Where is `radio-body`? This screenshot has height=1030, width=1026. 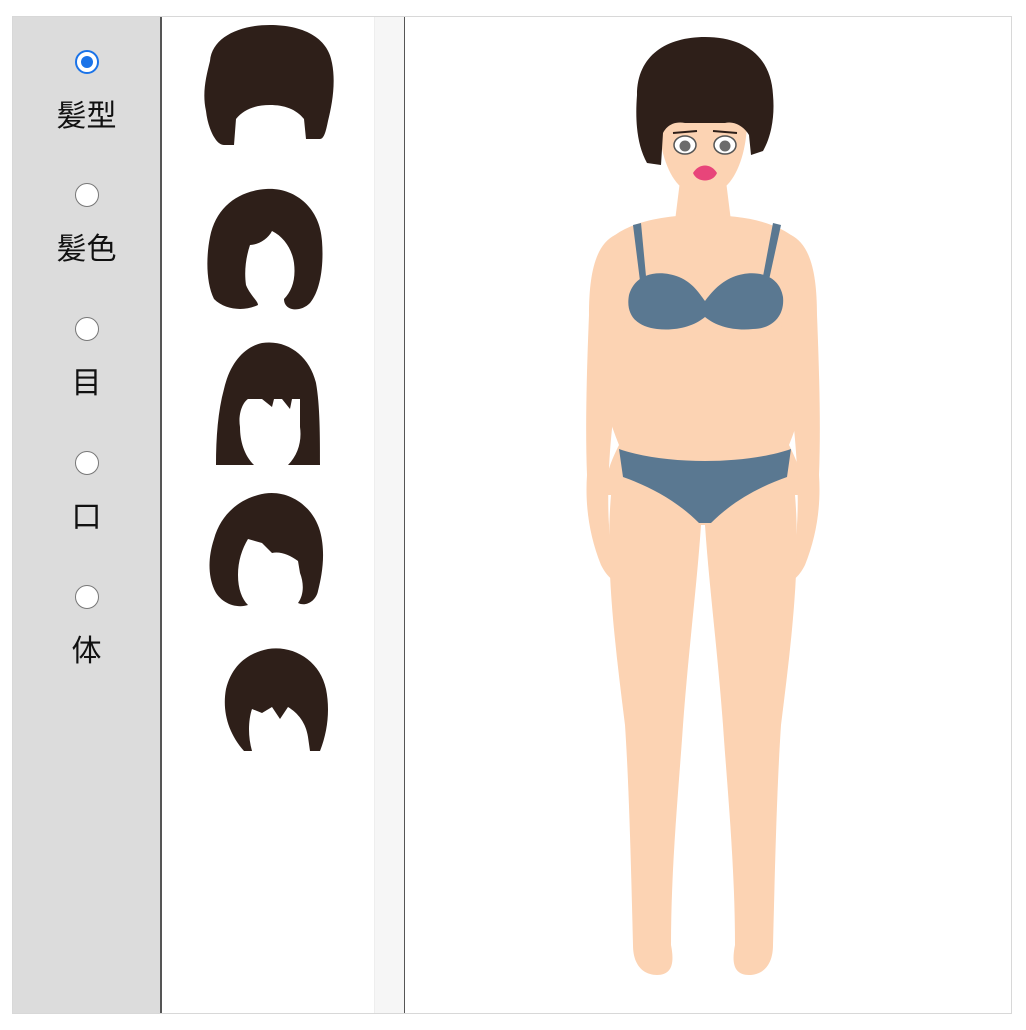 radio-body is located at coordinates (86, 597).